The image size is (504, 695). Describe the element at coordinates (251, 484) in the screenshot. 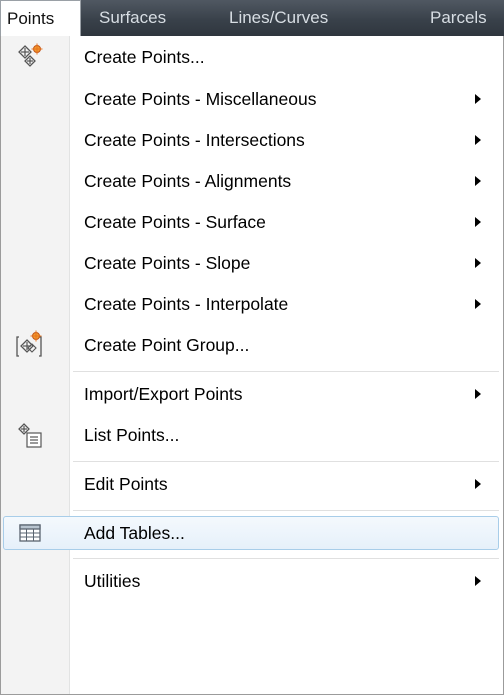

I see `menu-item-edit-points: Edit Points` at that location.